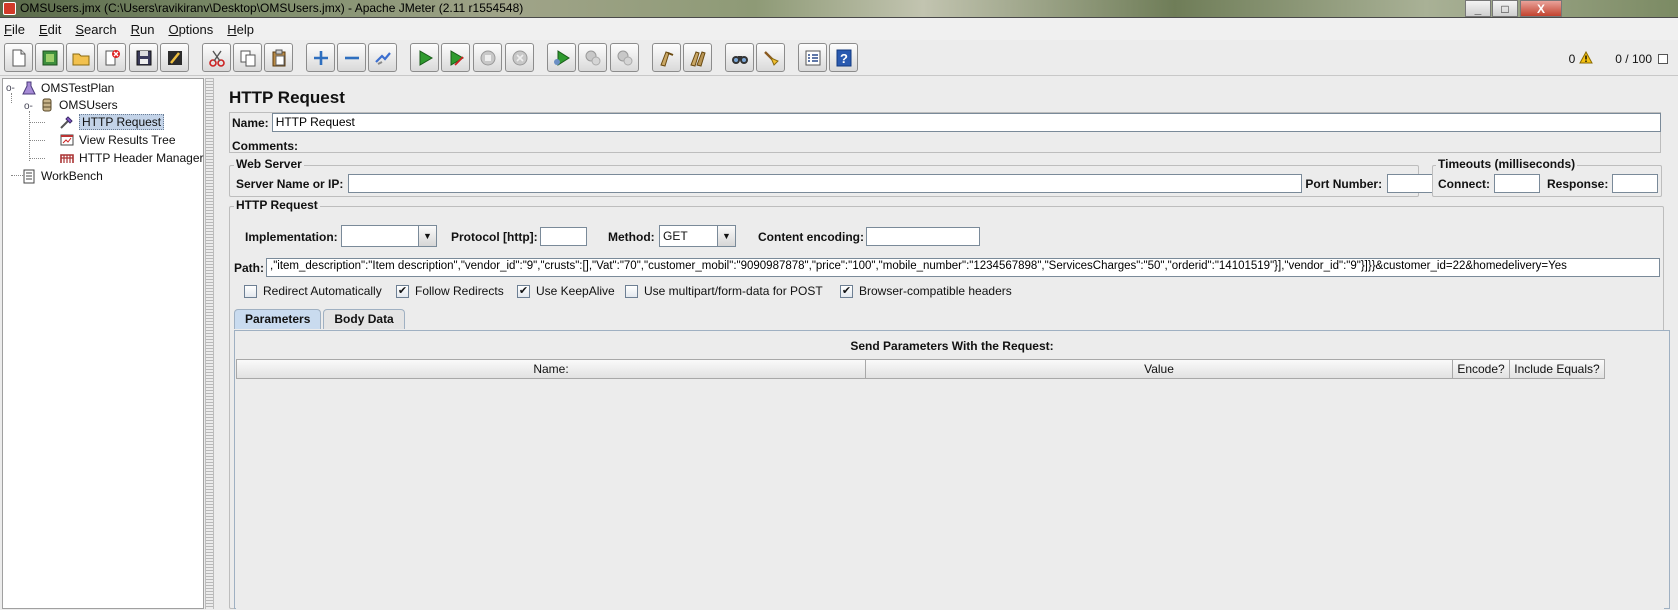 The image size is (1678, 610). Describe the element at coordinates (1586, 58) in the screenshot. I see `warning-icon` at that location.